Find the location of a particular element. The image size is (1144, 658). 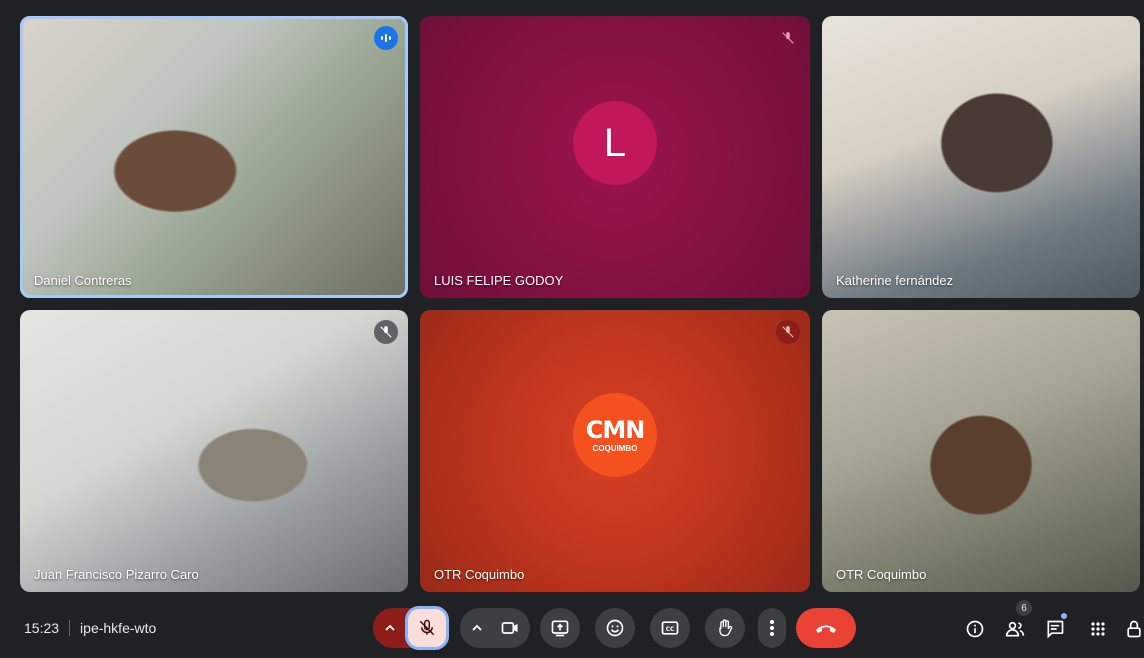

mic-control-group is located at coordinates (411, 628).